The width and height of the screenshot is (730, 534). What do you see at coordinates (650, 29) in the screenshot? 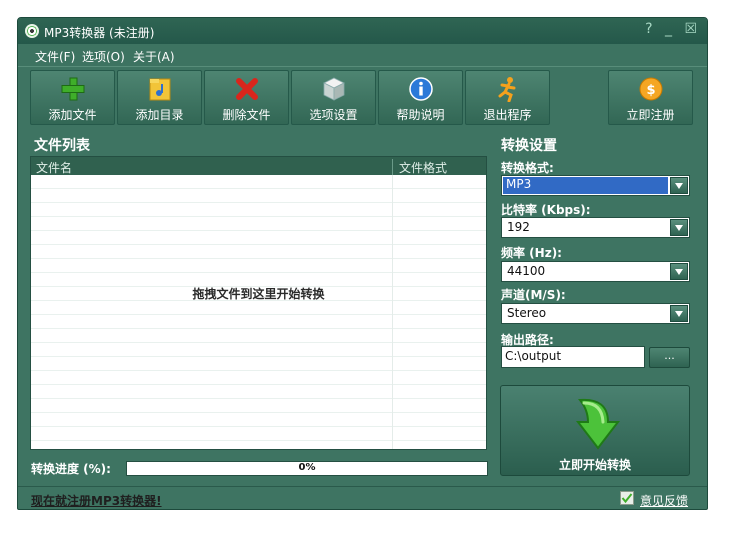
I see `help-title-button: ?` at bounding box center [650, 29].